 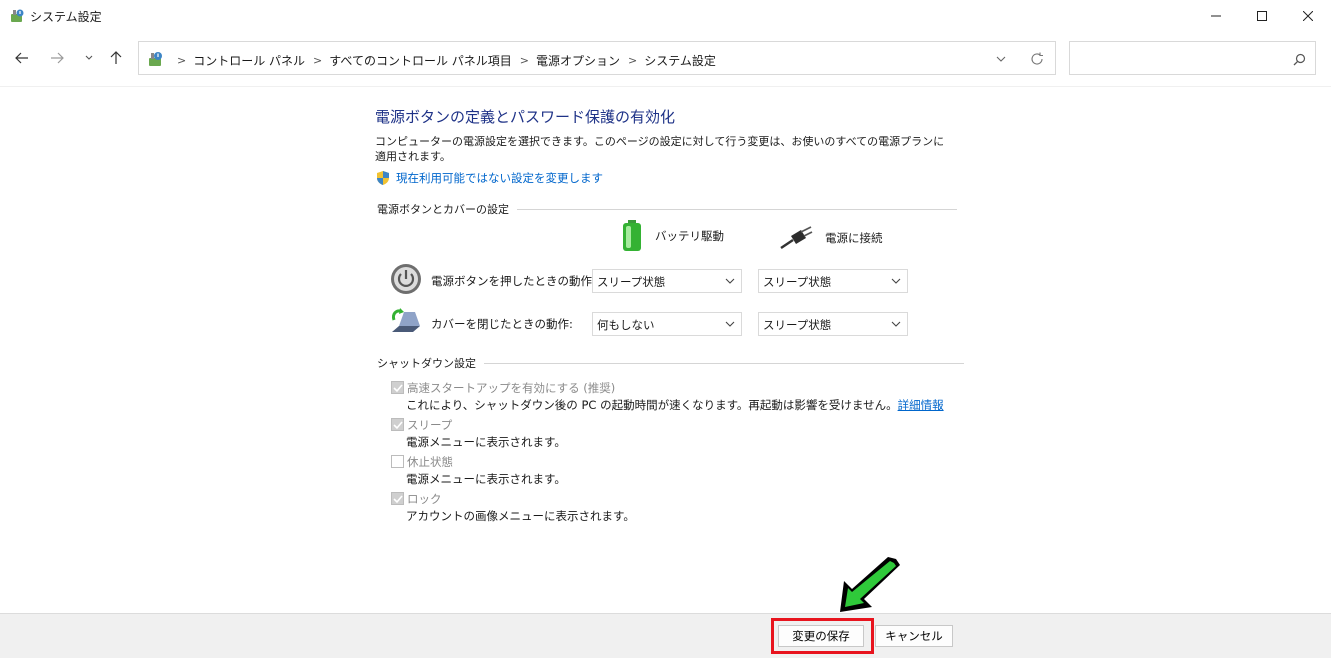 I want to click on maximize-icon, so click(x=1262, y=16).